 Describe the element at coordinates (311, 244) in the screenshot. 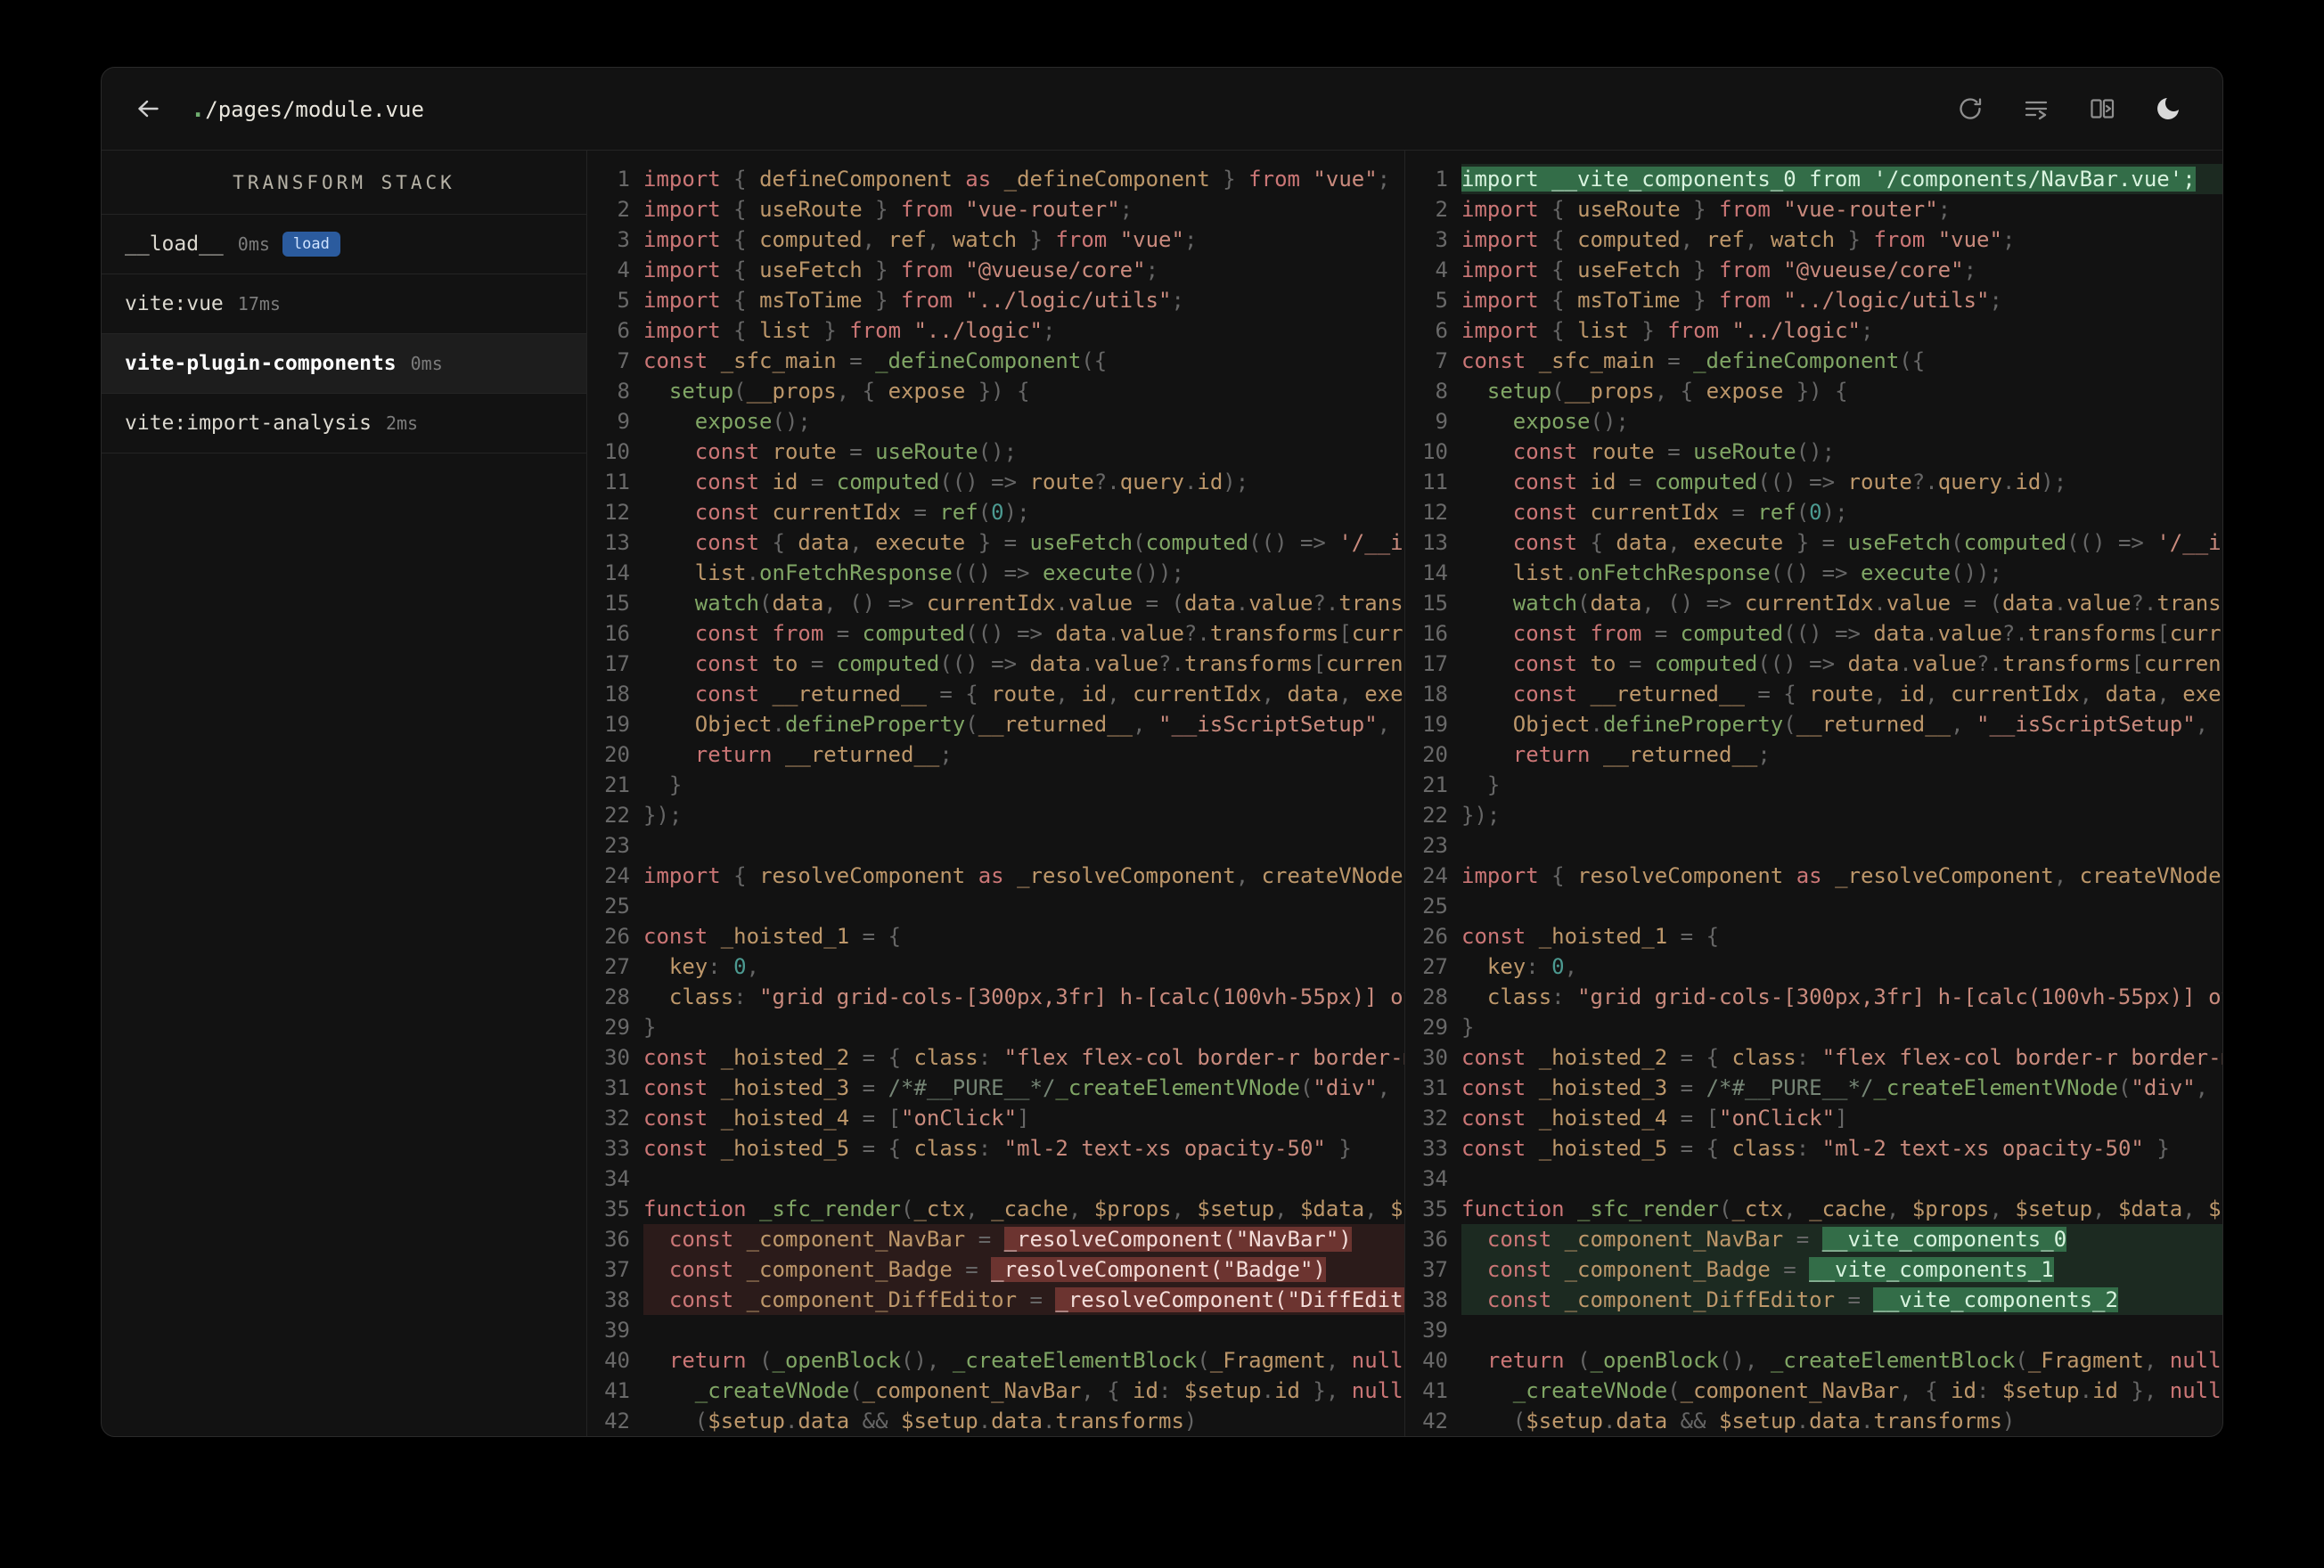

I see `load-badge: load` at that location.